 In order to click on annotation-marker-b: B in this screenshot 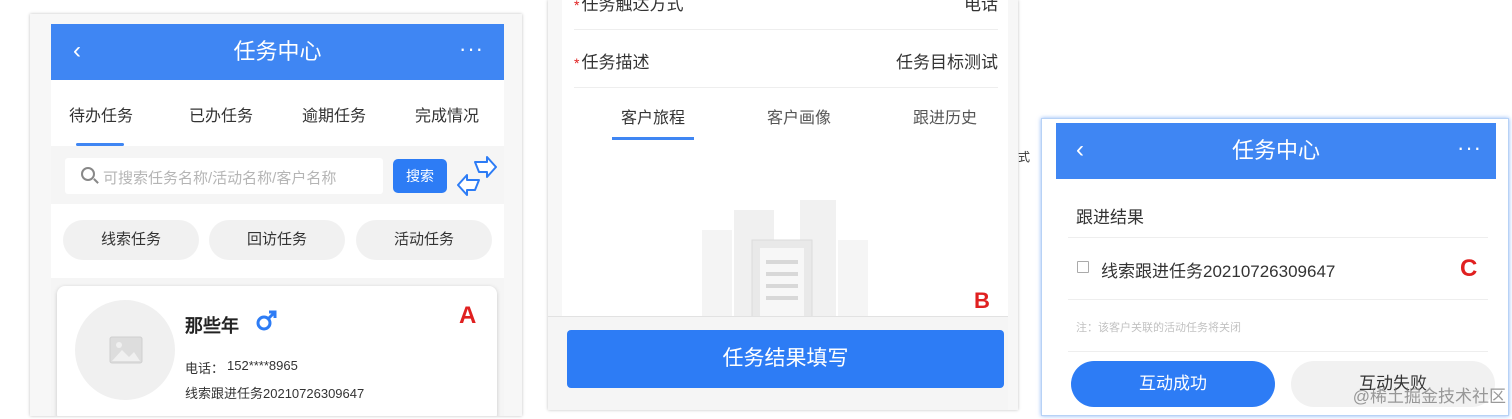, I will do `click(982, 300)`.